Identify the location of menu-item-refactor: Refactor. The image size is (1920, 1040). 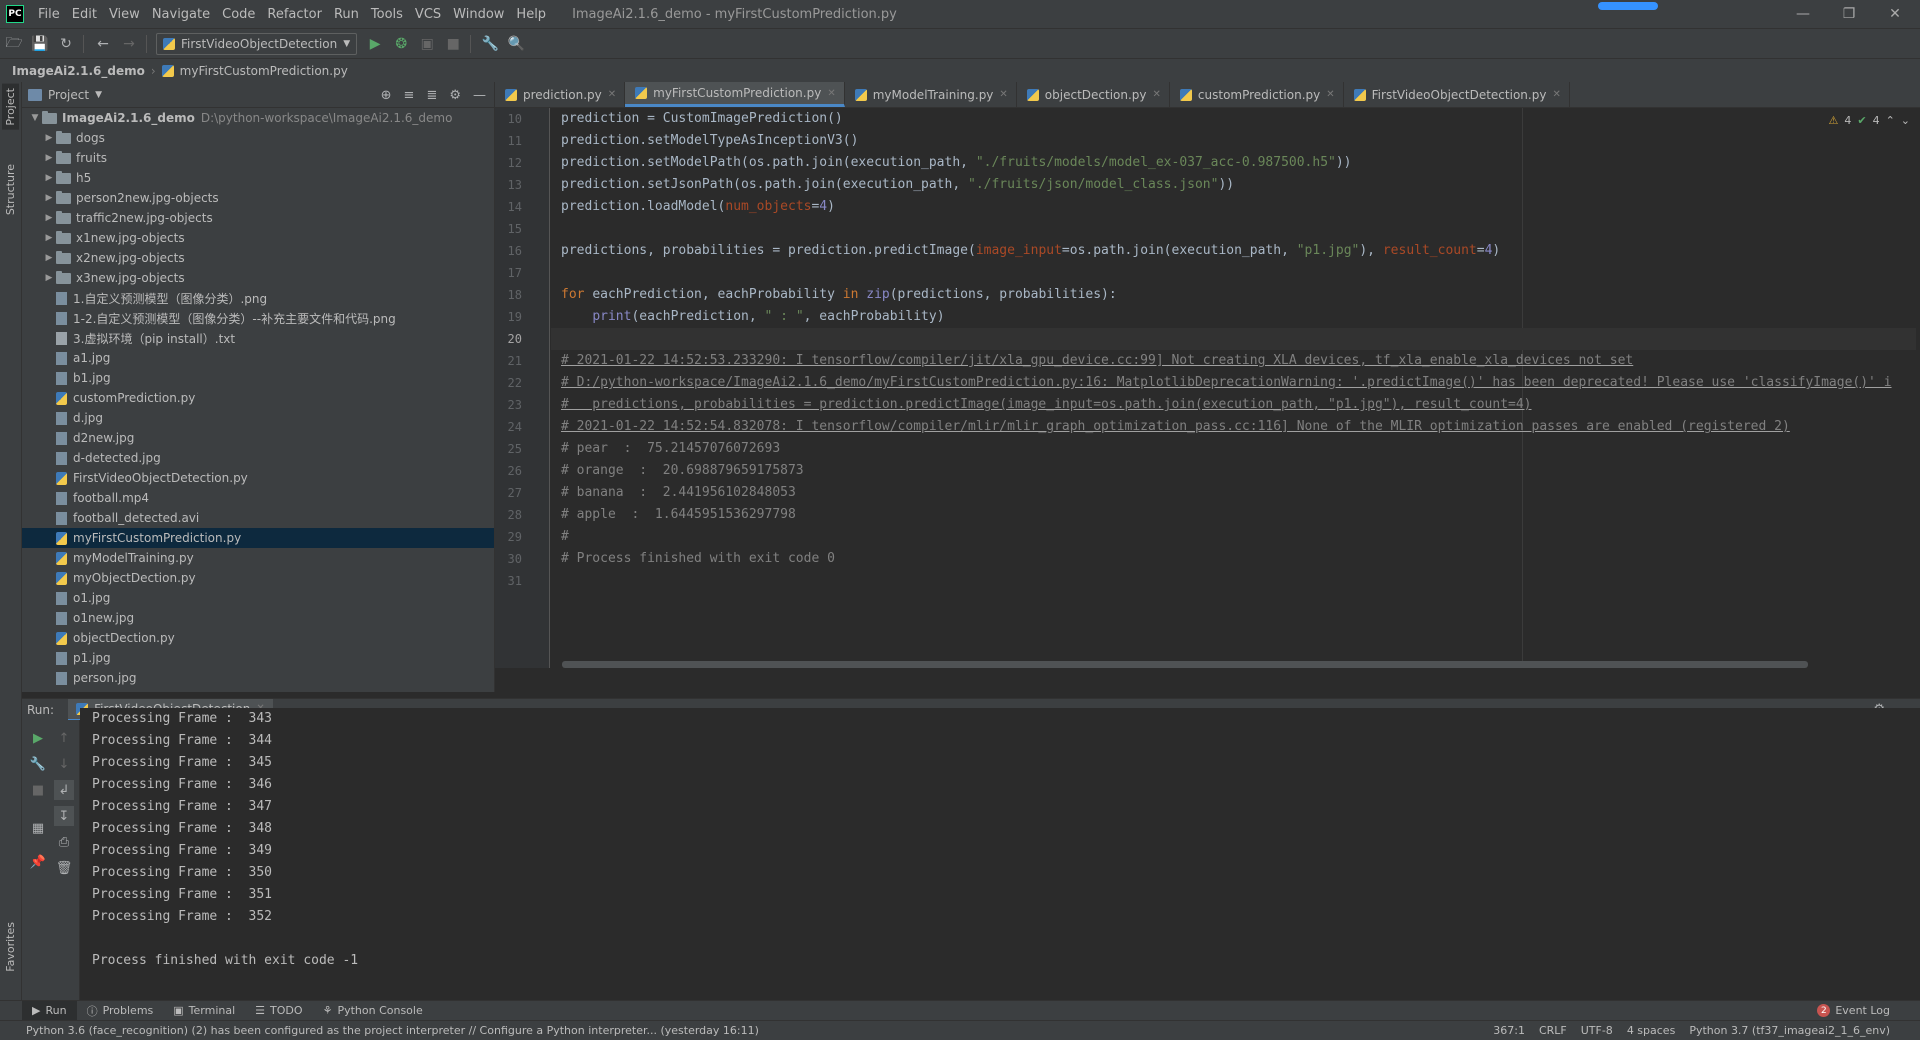
(294, 14).